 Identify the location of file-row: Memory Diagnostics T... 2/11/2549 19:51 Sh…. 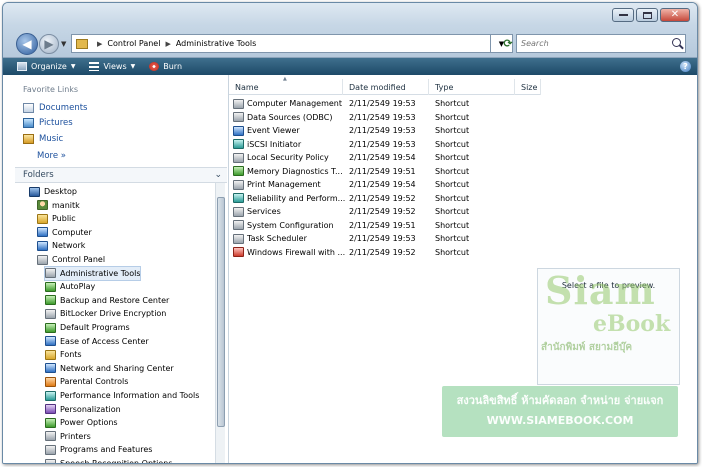
(385, 171).